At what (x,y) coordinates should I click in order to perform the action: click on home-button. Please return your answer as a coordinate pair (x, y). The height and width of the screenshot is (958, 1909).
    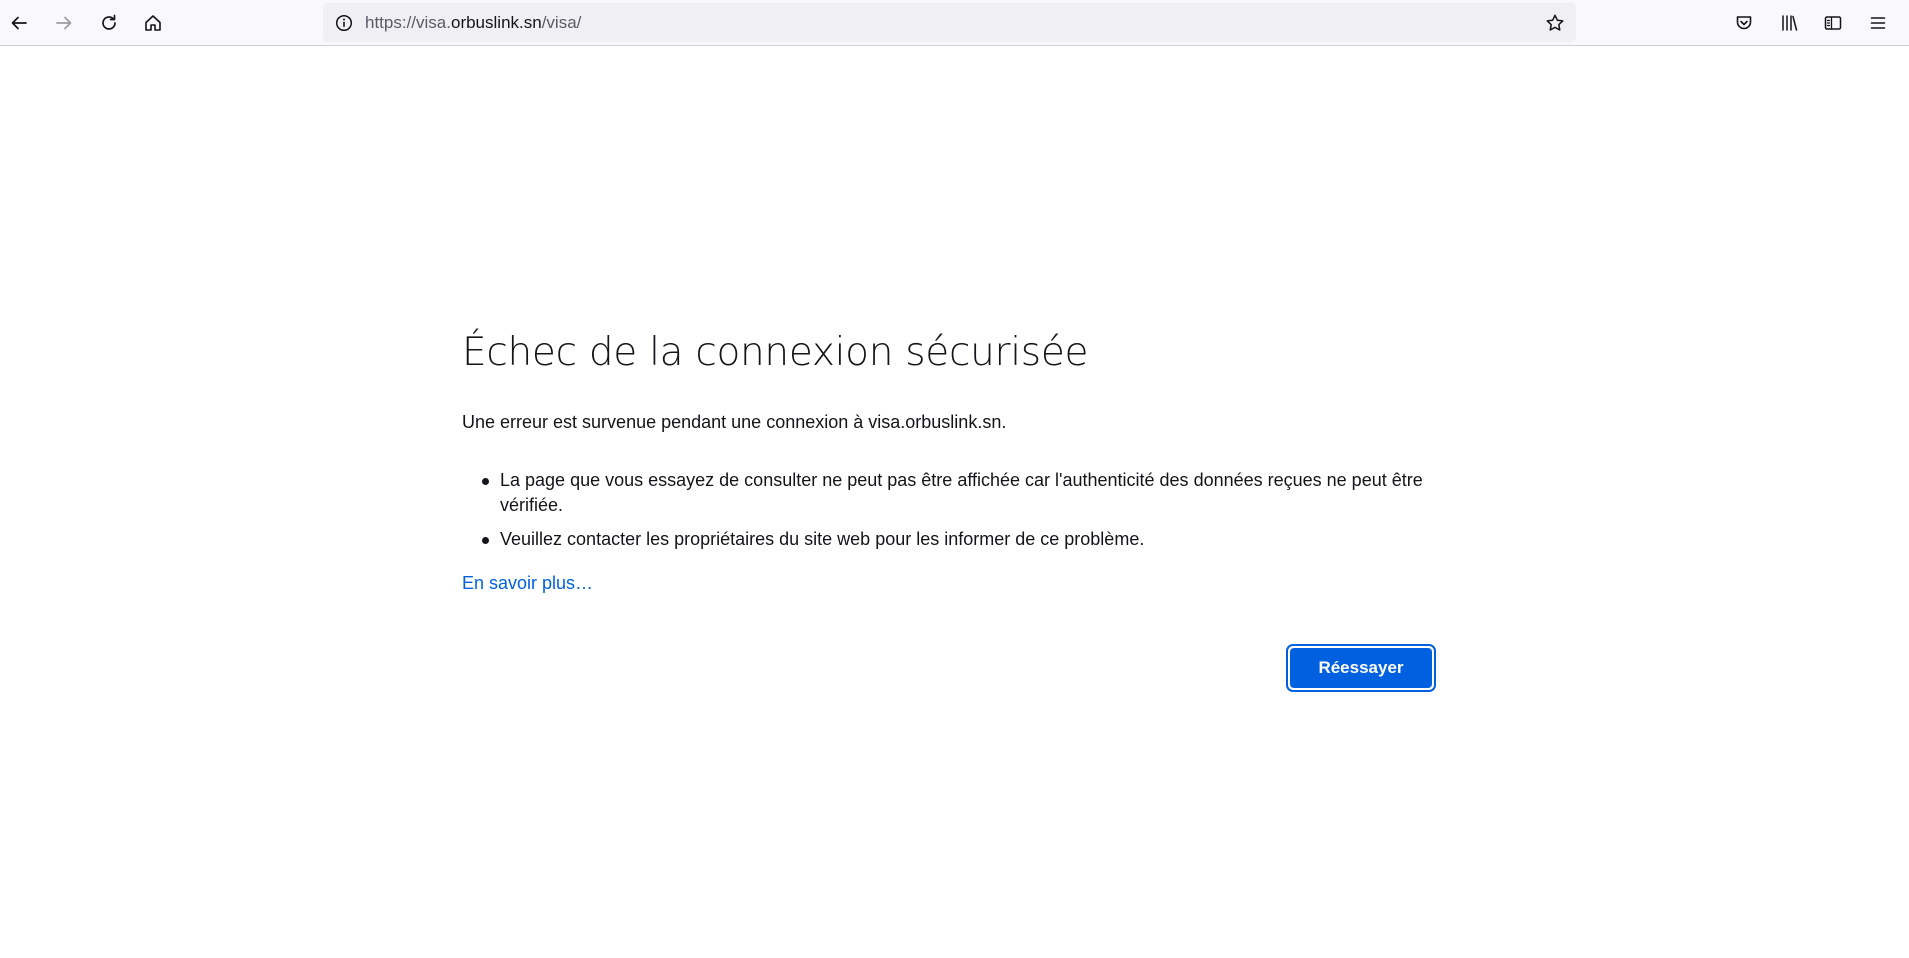
    Looking at the image, I should click on (153, 23).